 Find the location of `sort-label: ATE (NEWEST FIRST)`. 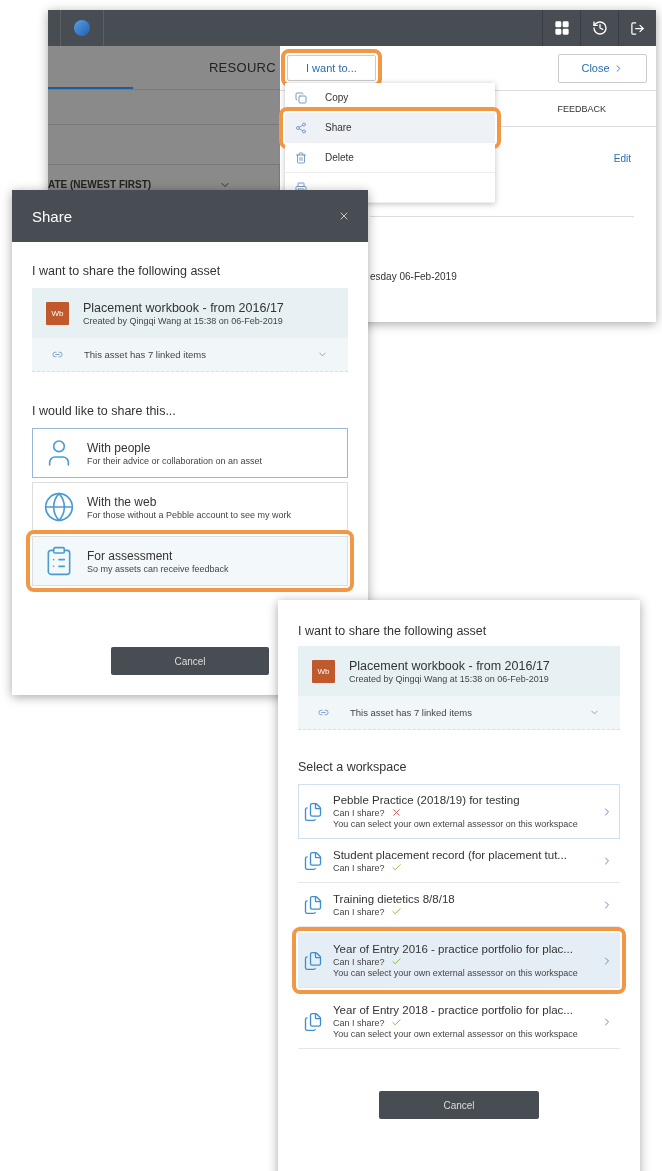

sort-label: ATE (NEWEST FIRST) is located at coordinates (100, 184).